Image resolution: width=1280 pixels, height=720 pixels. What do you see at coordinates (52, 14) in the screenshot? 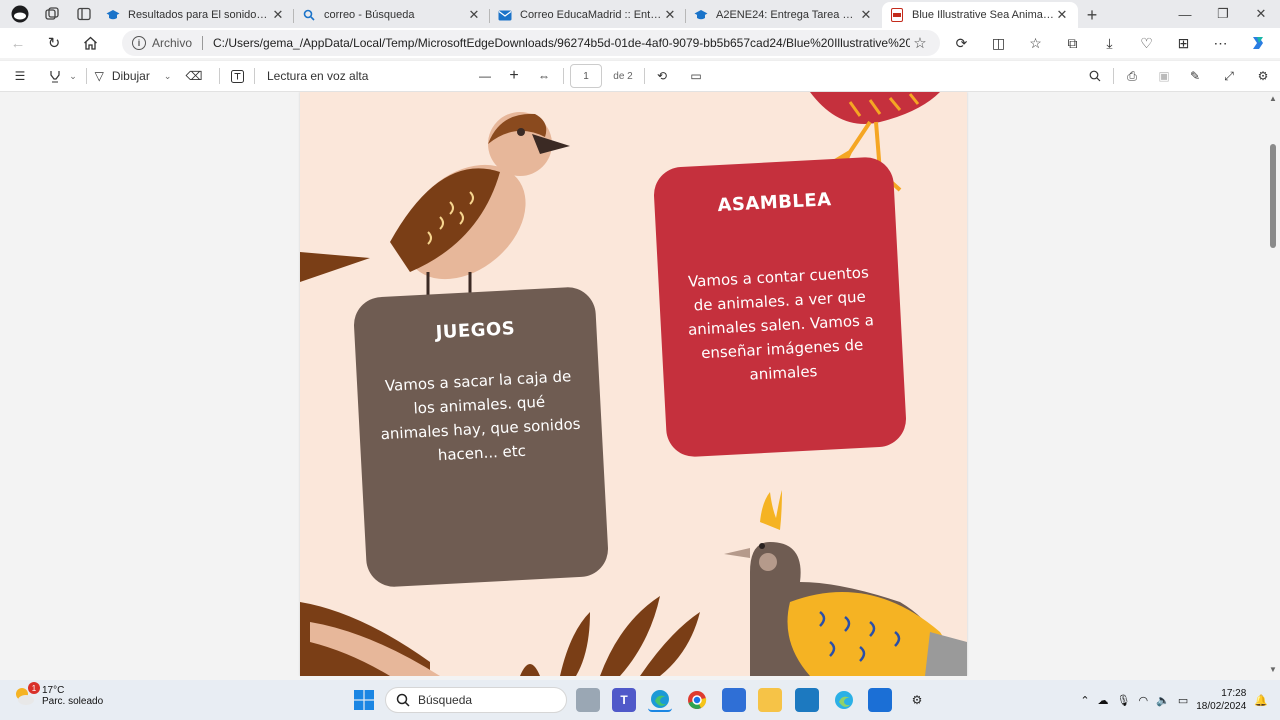
I see `workspaces-icon` at bounding box center [52, 14].